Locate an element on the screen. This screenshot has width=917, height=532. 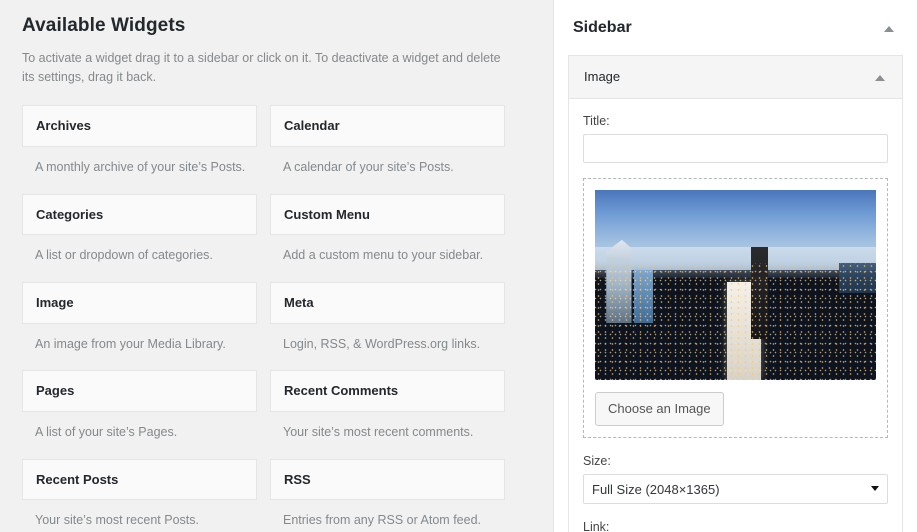
sidebar-panel-header: Sidebar is located at coordinates (735, 28).